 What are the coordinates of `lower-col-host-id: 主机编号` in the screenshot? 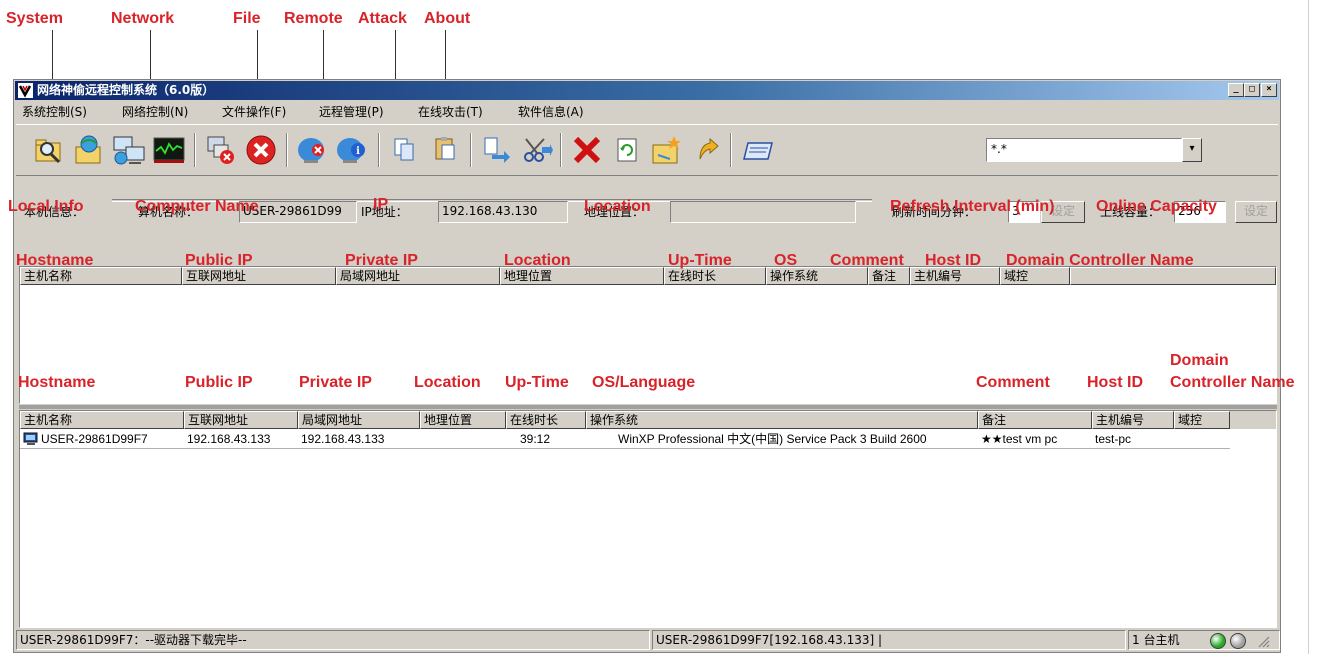 It's located at (1133, 420).